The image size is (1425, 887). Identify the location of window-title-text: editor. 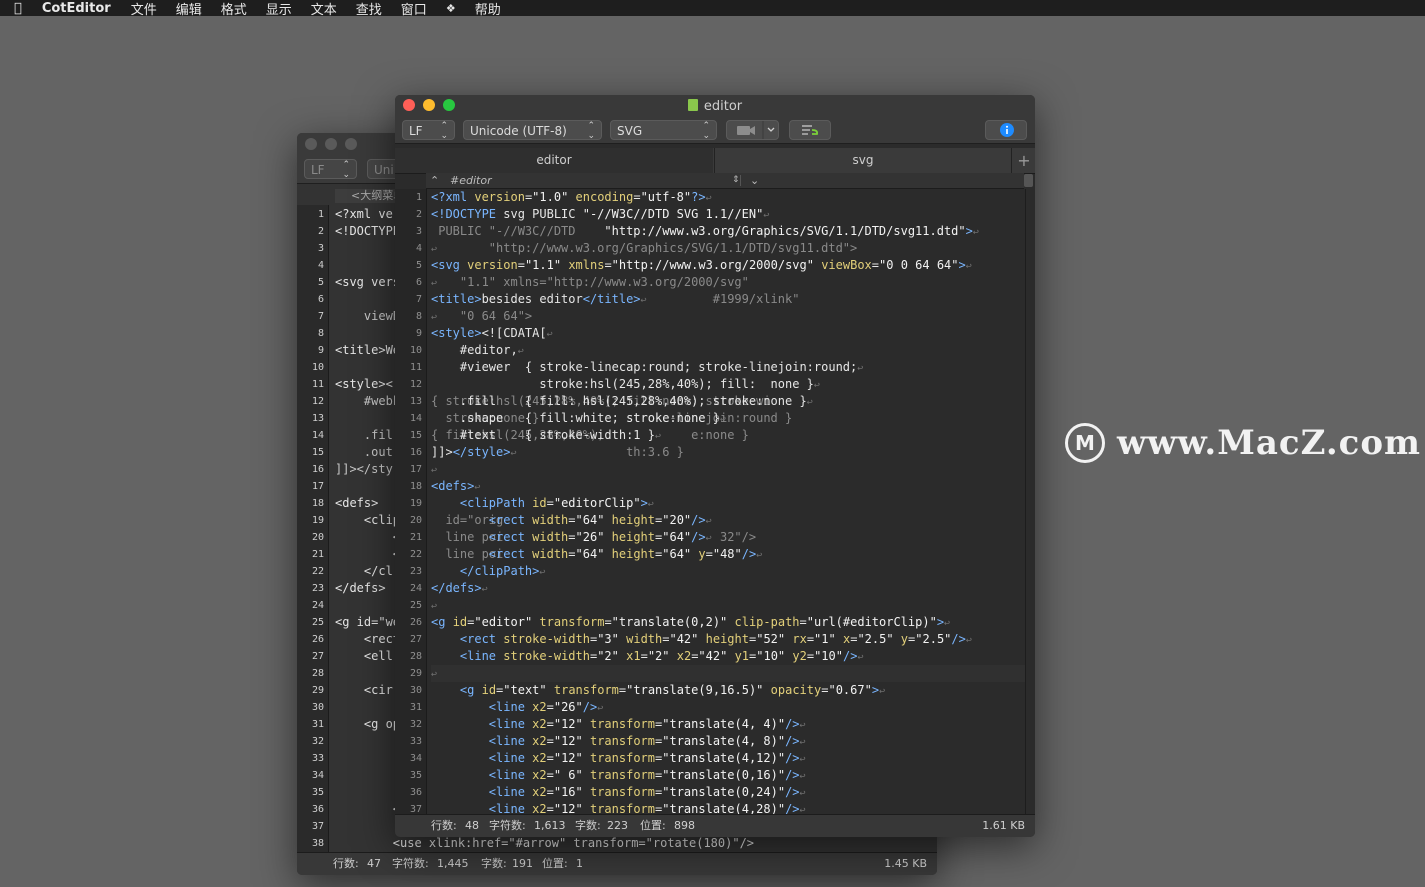
(723, 106).